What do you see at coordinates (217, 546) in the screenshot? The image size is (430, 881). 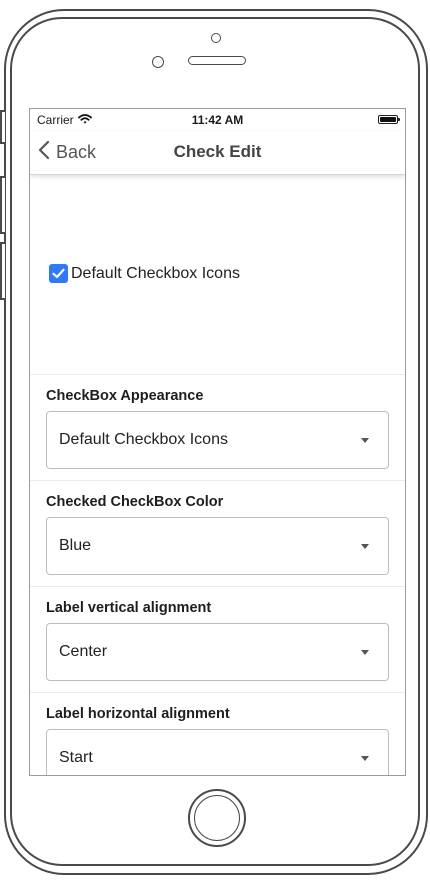 I see `checked-color-dropdown: Blue` at bounding box center [217, 546].